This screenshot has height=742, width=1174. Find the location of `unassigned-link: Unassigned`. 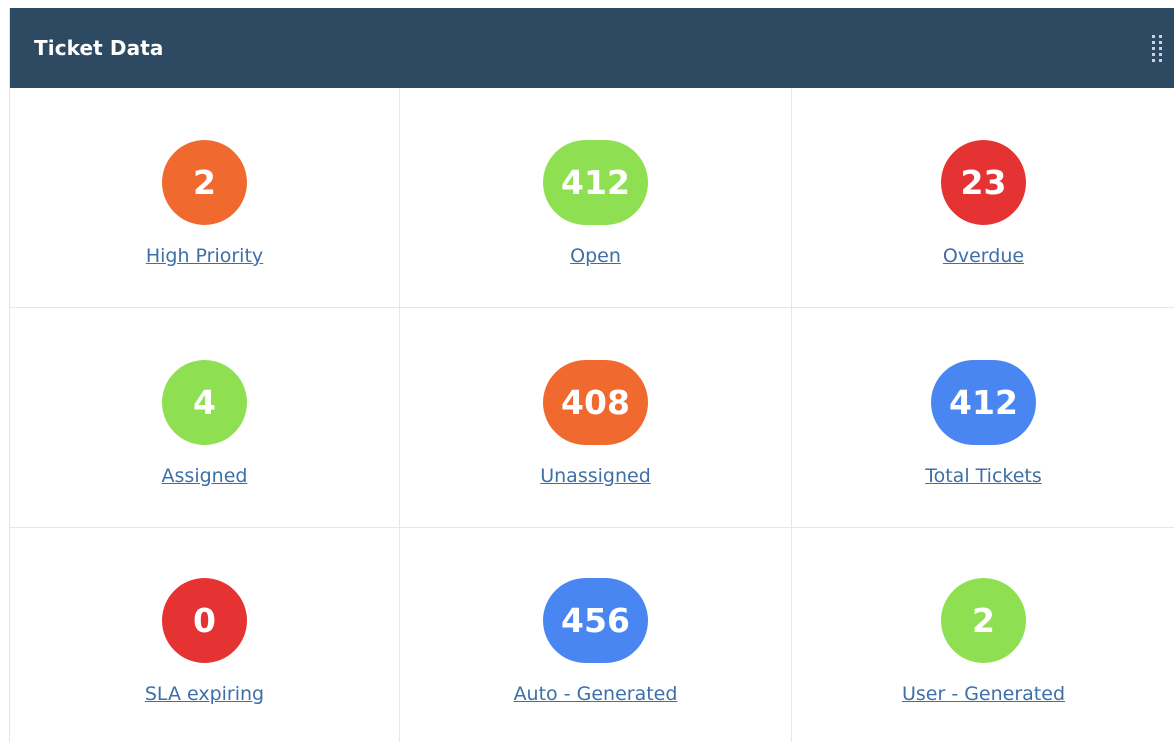

unassigned-link: Unassigned is located at coordinates (595, 476).